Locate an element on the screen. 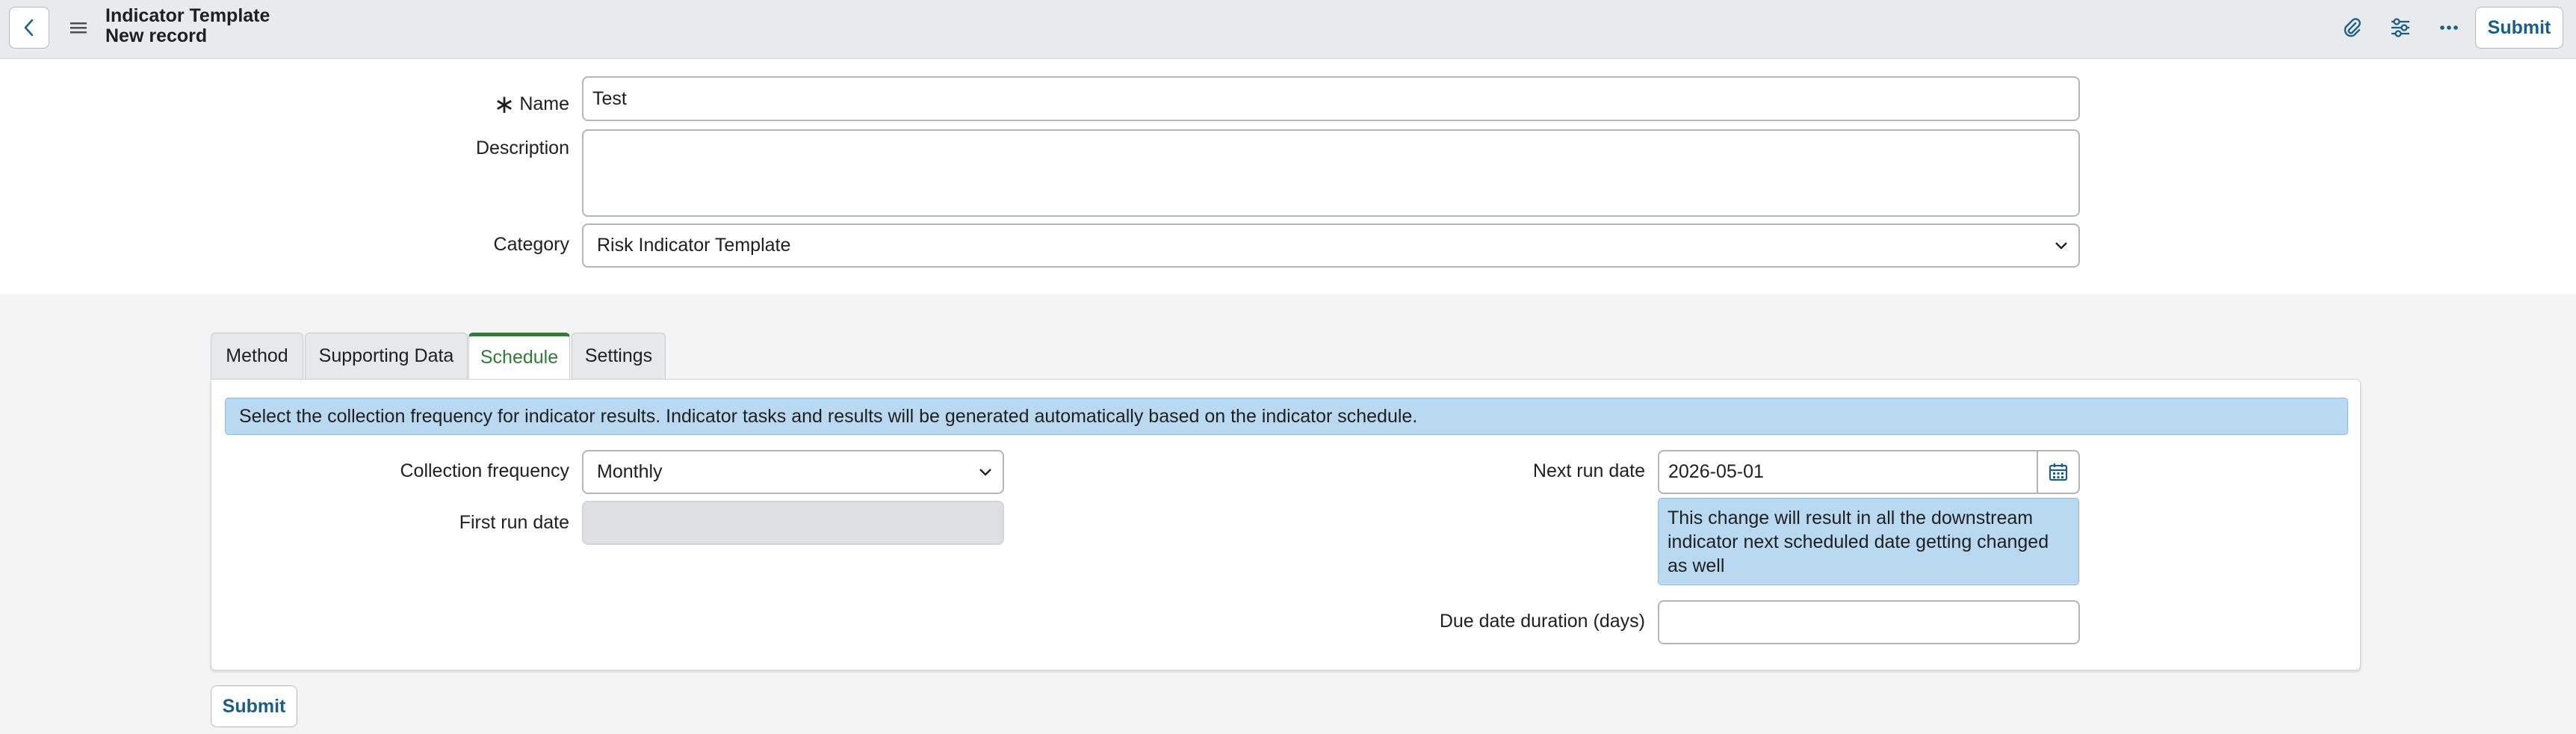 The image size is (2576, 734). submit-button-header: Submit is located at coordinates (2519, 28).